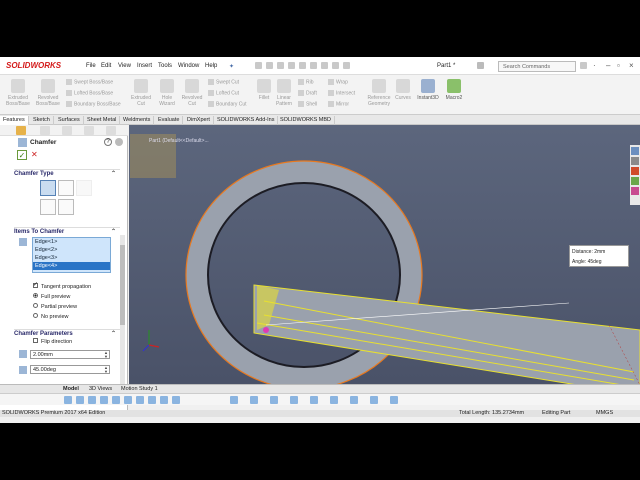 This screenshot has width=640, height=480. I want to click on property-manager-tab, so click(45, 130).